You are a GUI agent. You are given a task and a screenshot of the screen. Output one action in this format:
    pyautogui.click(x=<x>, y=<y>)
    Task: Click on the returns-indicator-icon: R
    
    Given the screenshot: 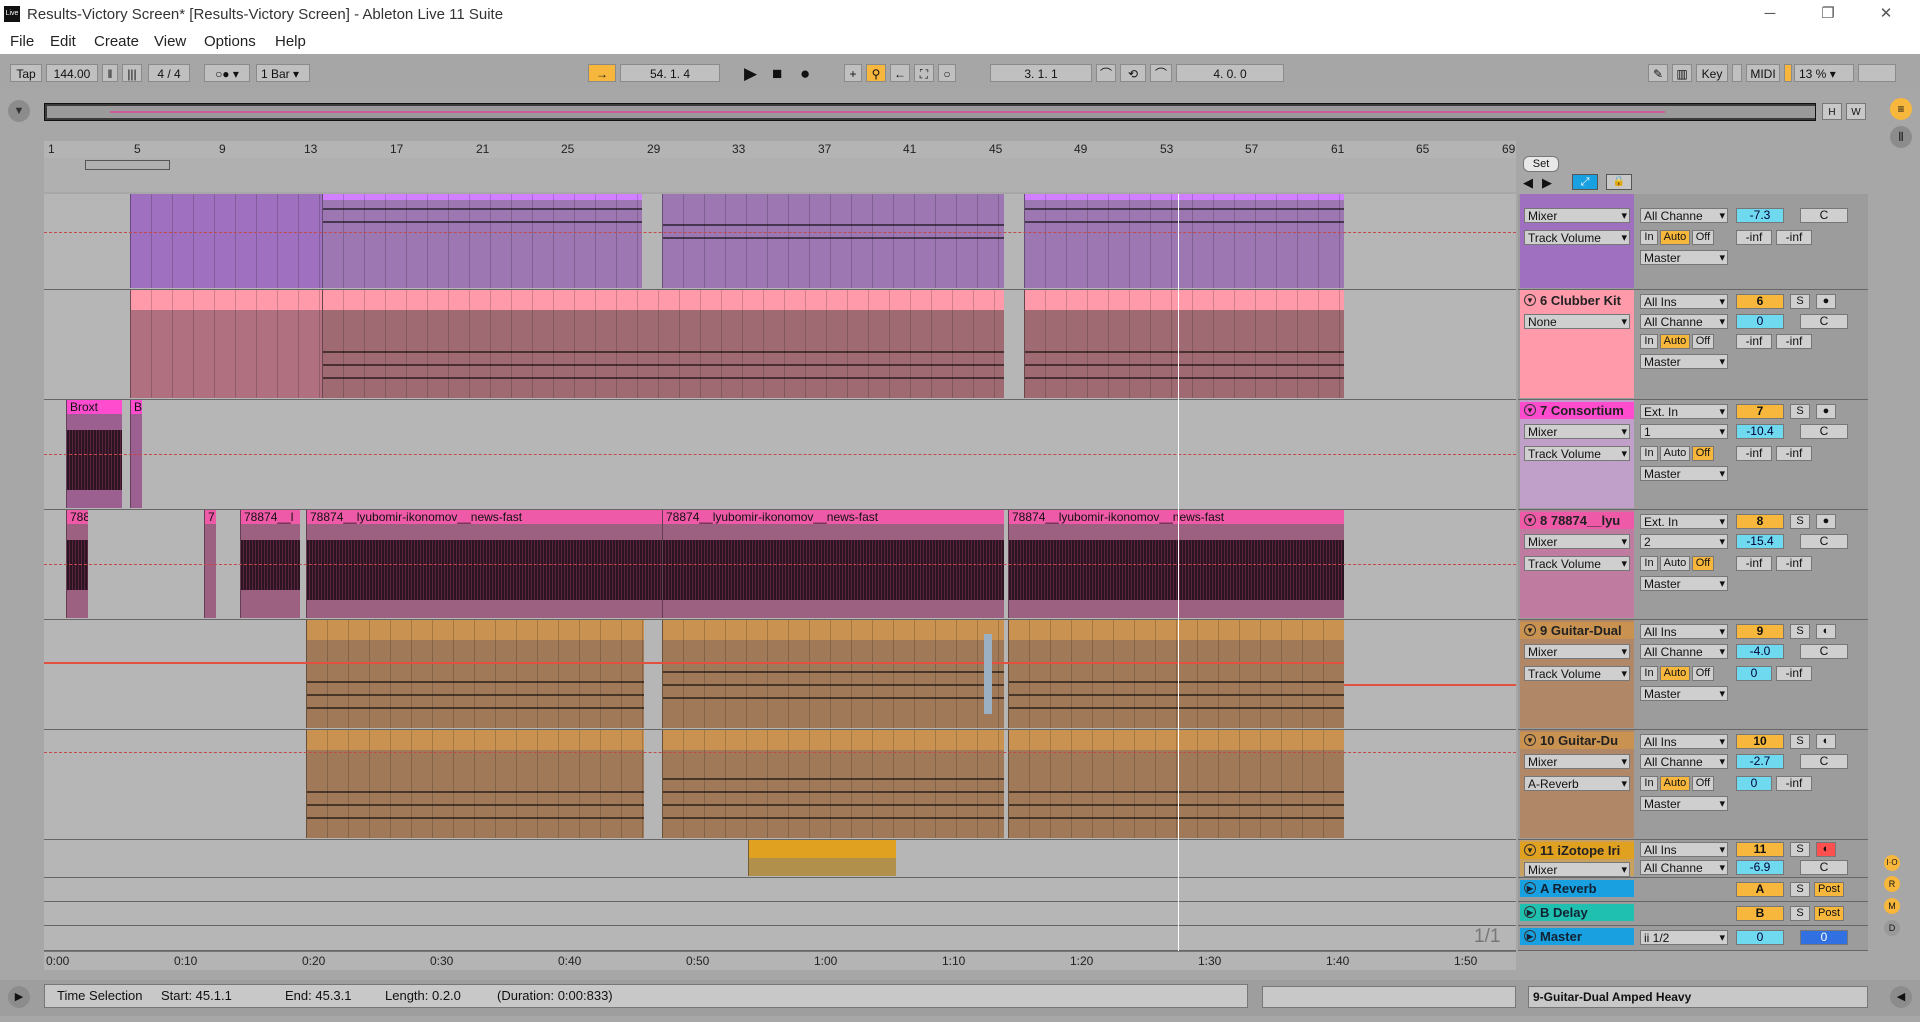 What is the action you would take?
    pyautogui.click(x=1892, y=884)
    